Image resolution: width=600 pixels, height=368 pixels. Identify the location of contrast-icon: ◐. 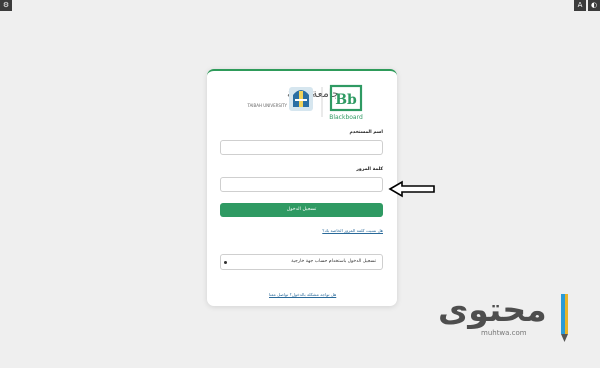
(594, 5).